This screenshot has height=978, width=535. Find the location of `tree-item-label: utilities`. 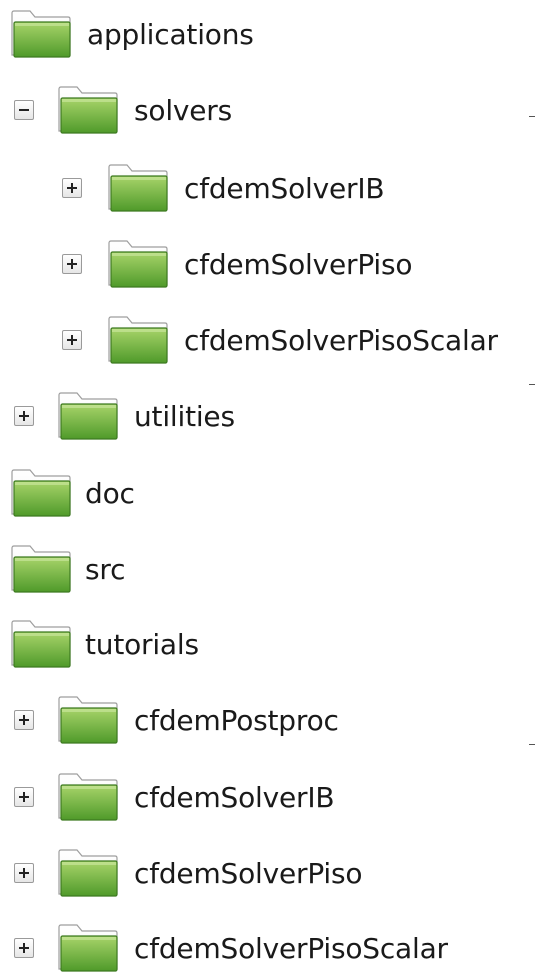

tree-item-label: utilities is located at coordinates (184, 416).